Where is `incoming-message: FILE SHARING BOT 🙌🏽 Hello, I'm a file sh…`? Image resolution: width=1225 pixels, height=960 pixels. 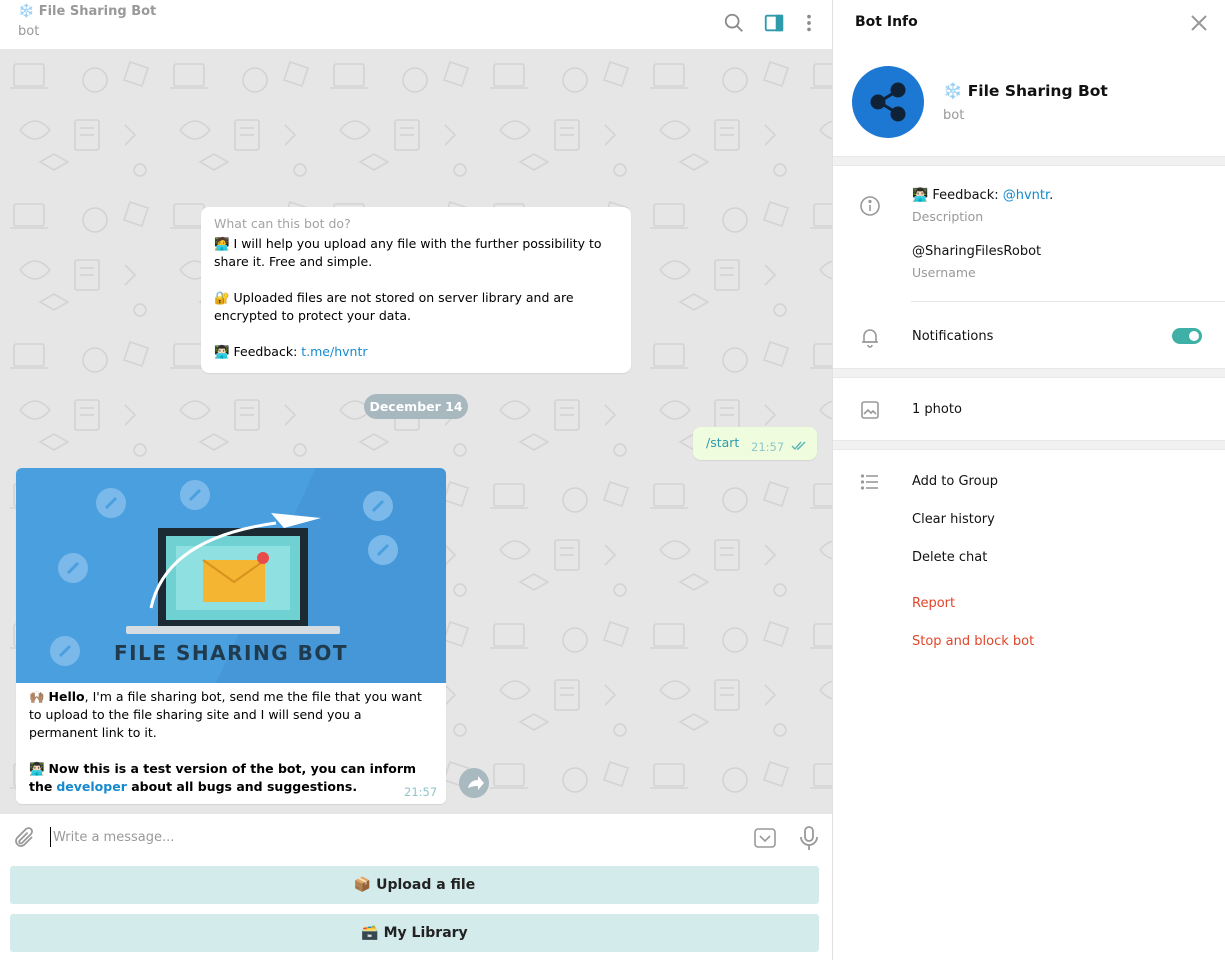
incoming-message: FILE SHARING BOT 🙌🏽 Hello, I'm a file sh… is located at coordinates (231, 636).